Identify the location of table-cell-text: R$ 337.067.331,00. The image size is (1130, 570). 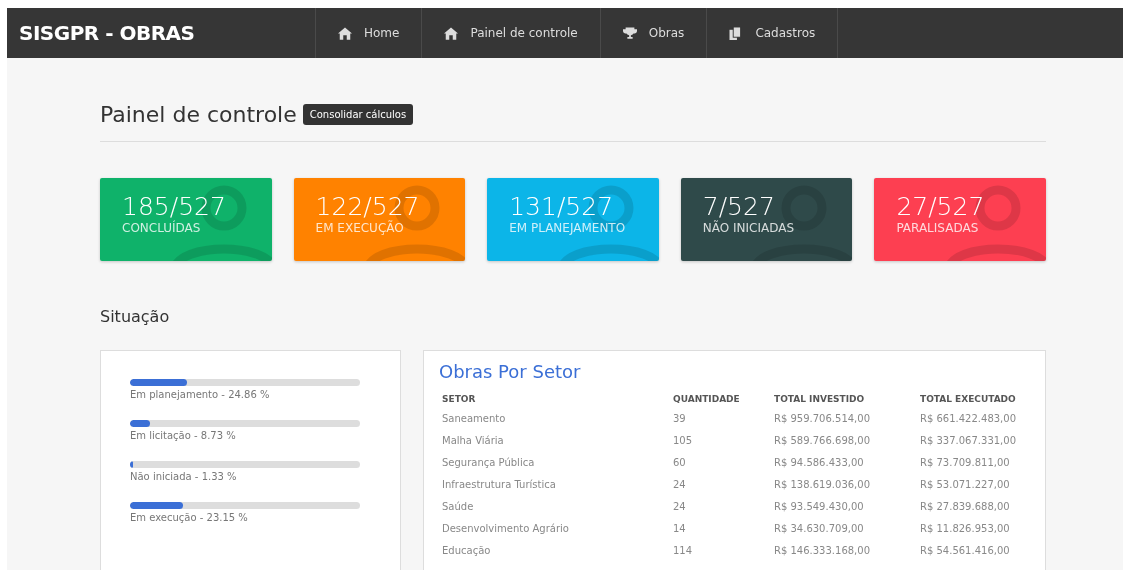
(968, 441).